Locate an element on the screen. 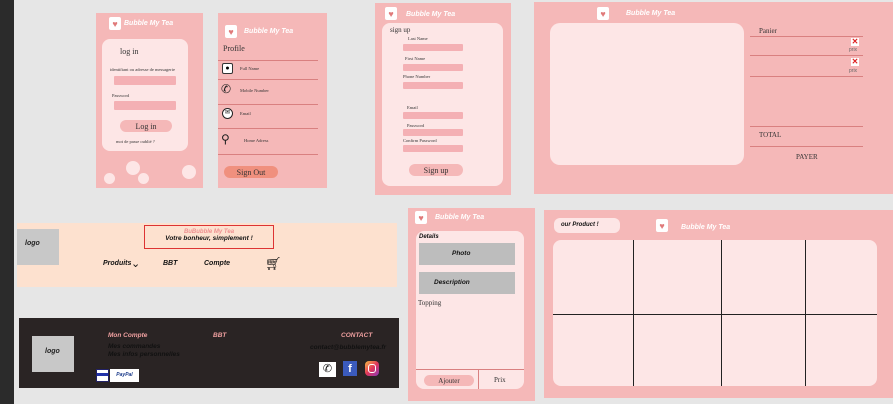 Image resolution: width=893 pixels, height=404 pixels. login-password-input is located at coordinates (145, 105).